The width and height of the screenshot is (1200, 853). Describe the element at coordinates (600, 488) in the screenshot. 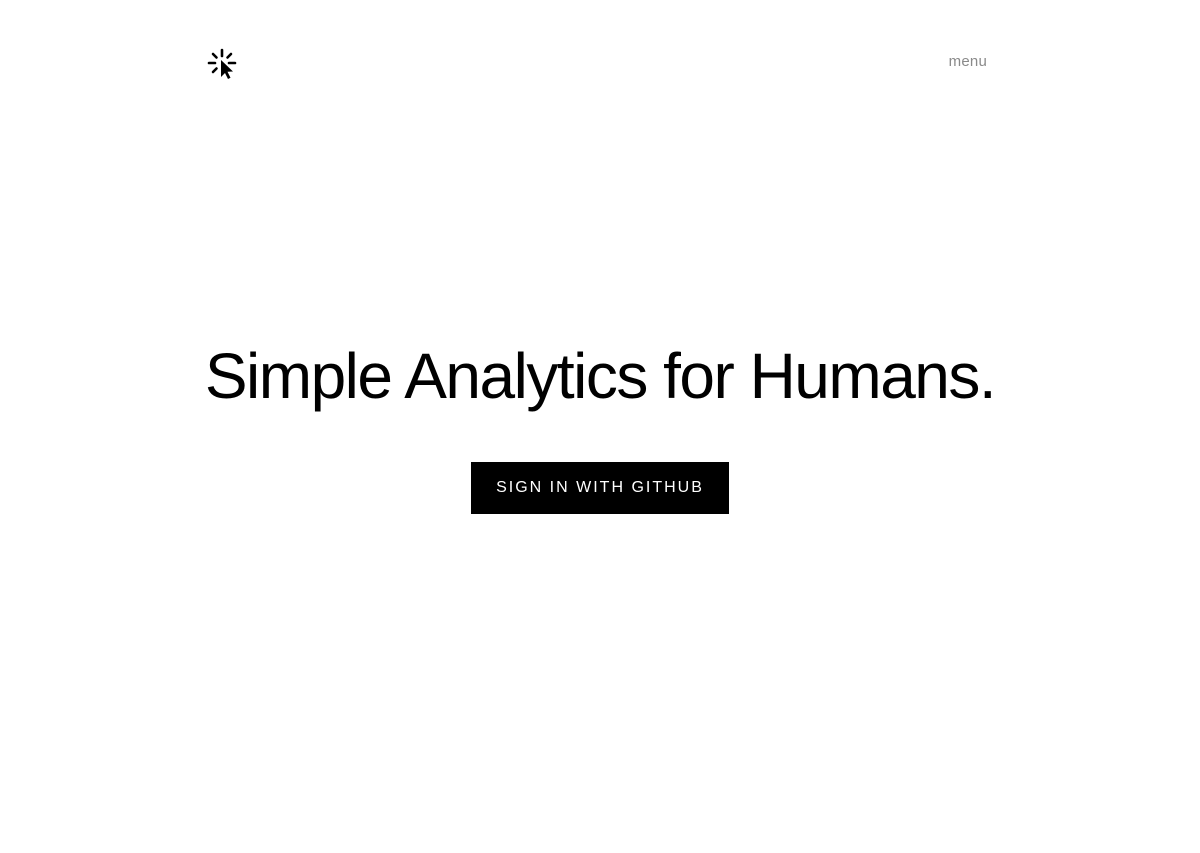

I see `sign-in-github-button: SIGN IN WITH GITHUB` at that location.